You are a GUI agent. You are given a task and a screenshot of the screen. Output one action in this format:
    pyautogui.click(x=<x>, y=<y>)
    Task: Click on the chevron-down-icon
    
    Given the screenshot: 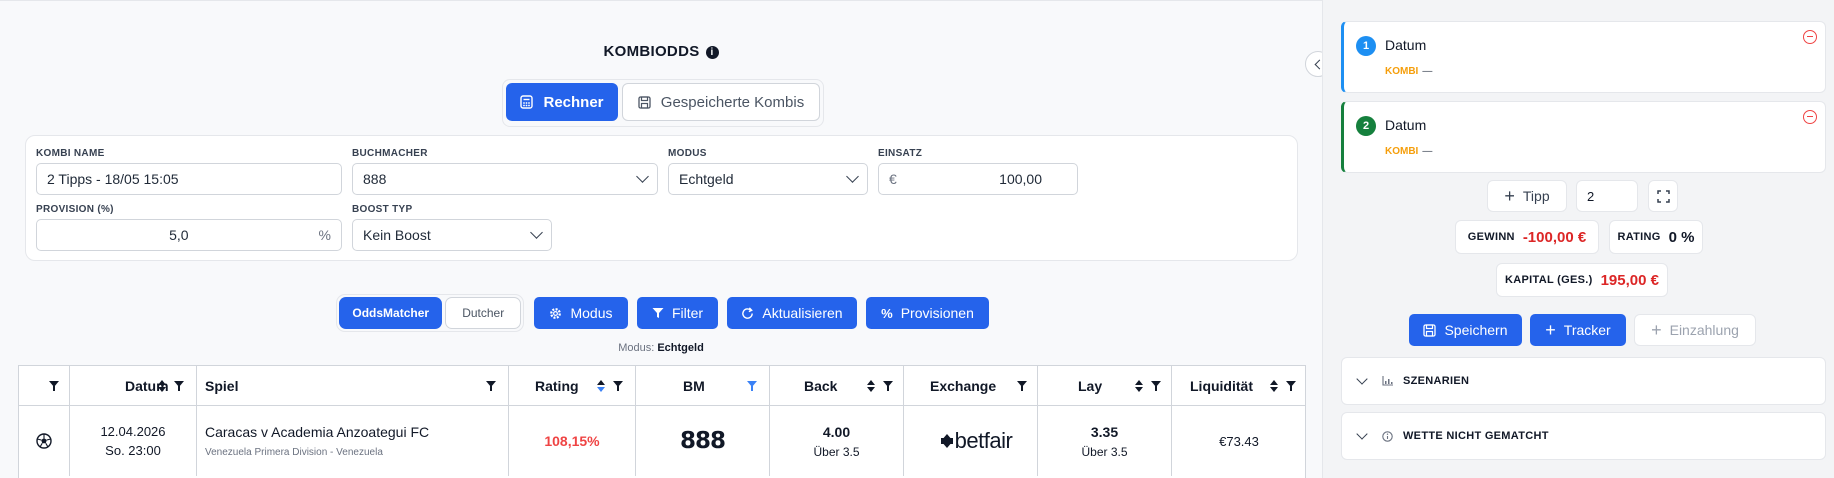 What is the action you would take?
    pyautogui.click(x=1362, y=379)
    